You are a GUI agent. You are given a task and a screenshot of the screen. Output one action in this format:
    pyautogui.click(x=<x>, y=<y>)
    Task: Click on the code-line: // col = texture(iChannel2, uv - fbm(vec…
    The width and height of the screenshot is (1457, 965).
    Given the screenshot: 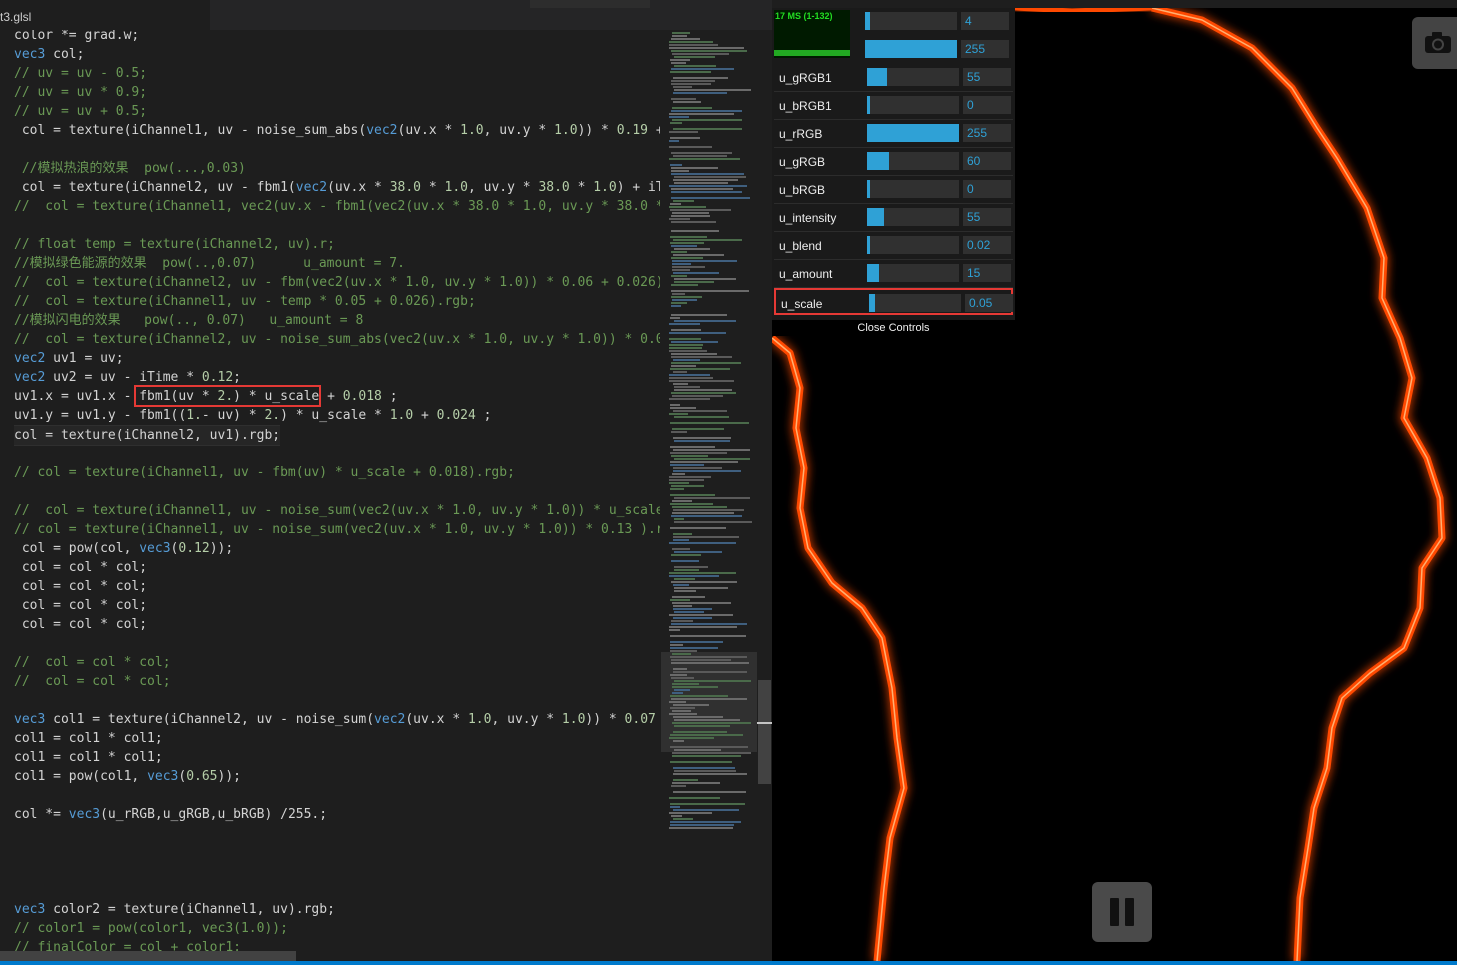 What is the action you would take?
    pyautogui.click(x=337, y=282)
    